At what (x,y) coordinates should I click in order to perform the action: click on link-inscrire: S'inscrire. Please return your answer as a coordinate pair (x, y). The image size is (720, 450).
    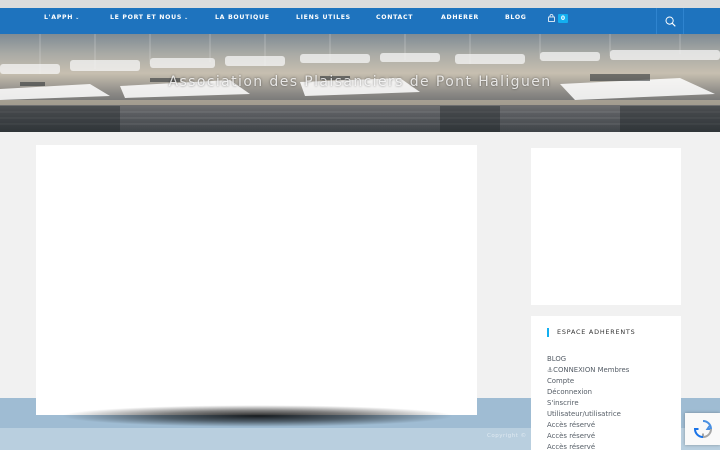
    Looking at the image, I should click on (588, 403).